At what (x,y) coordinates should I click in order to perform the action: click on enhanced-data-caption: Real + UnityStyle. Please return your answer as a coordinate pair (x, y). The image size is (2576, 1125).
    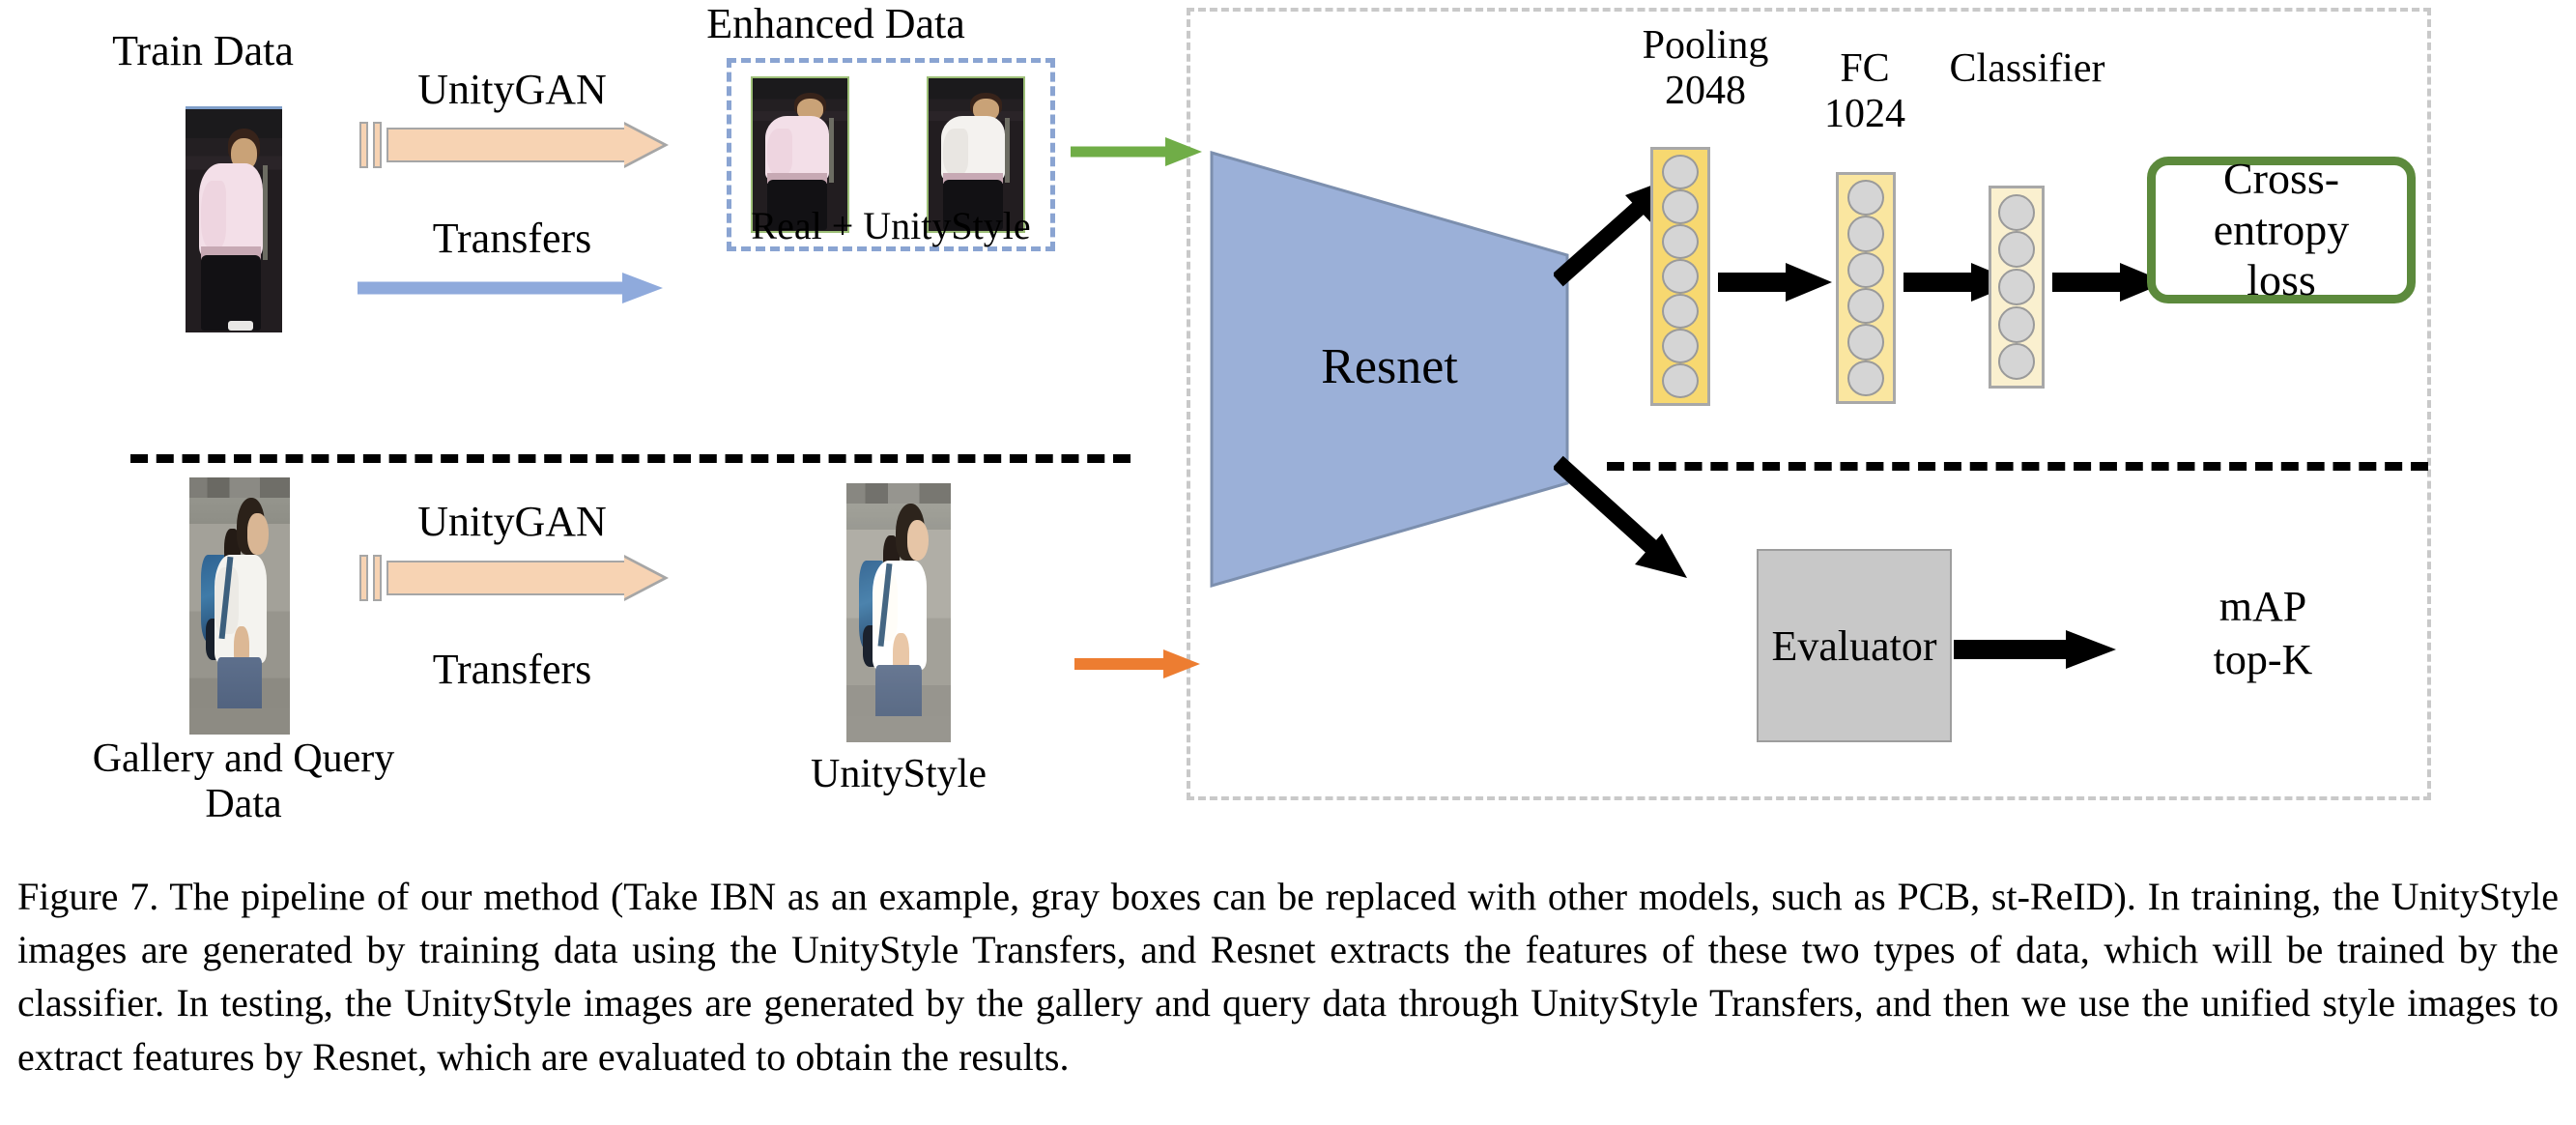
    Looking at the image, I should click on (891, 225).